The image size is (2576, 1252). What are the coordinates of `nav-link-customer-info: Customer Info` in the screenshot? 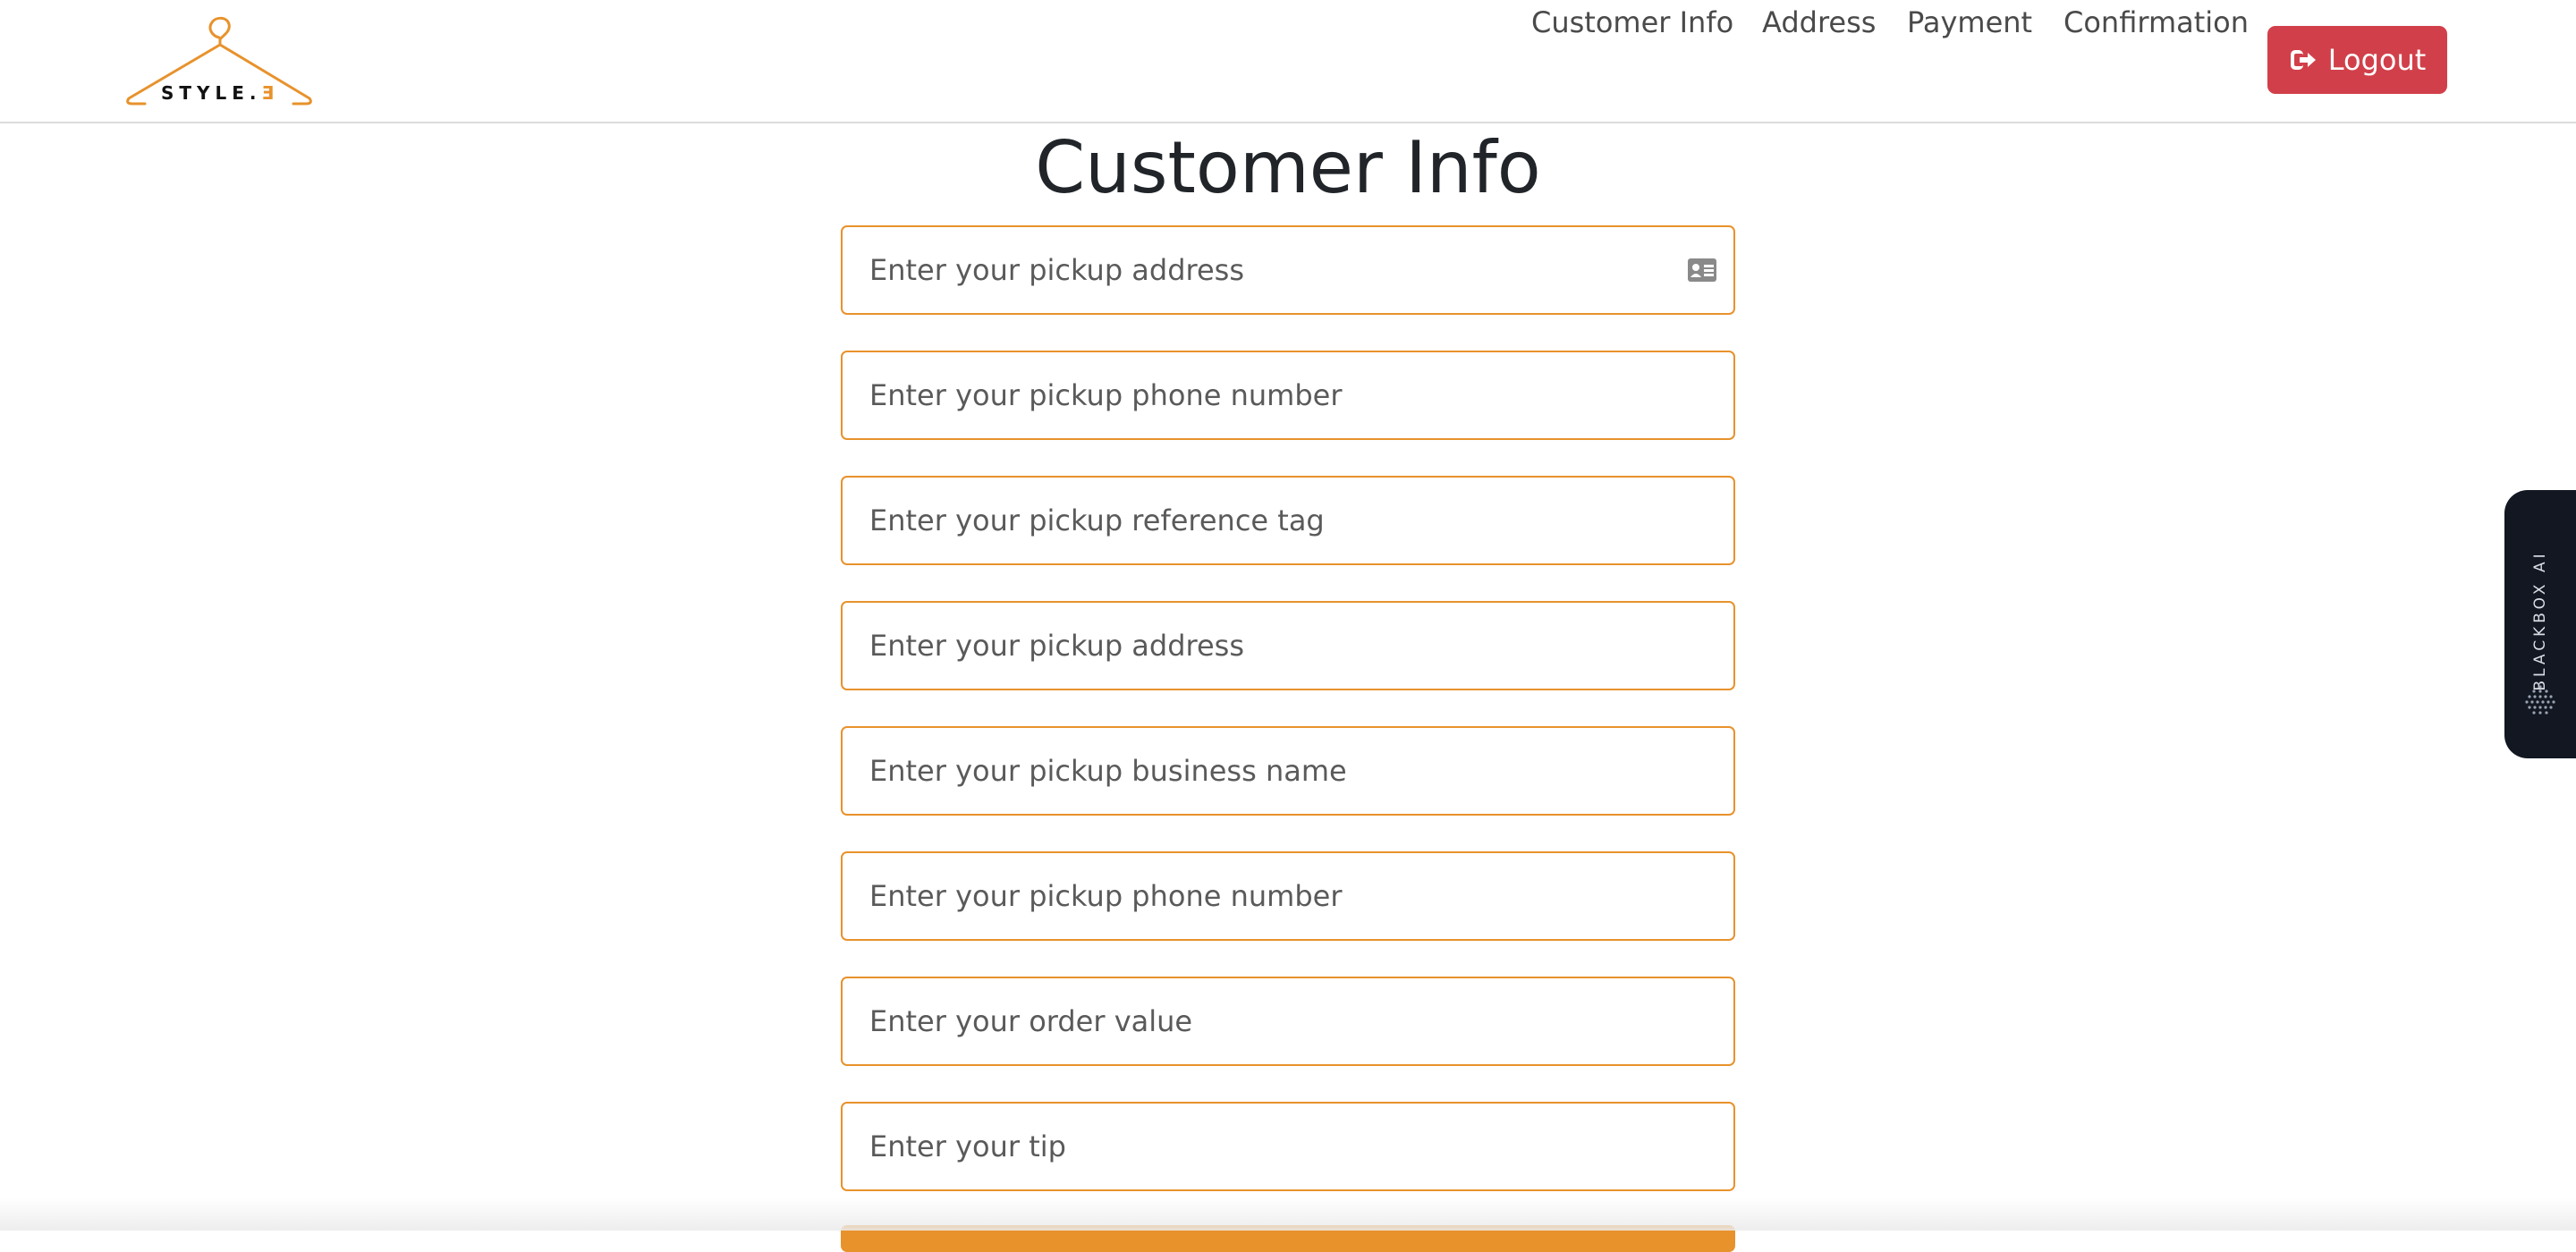 It's located at (1632, 22).